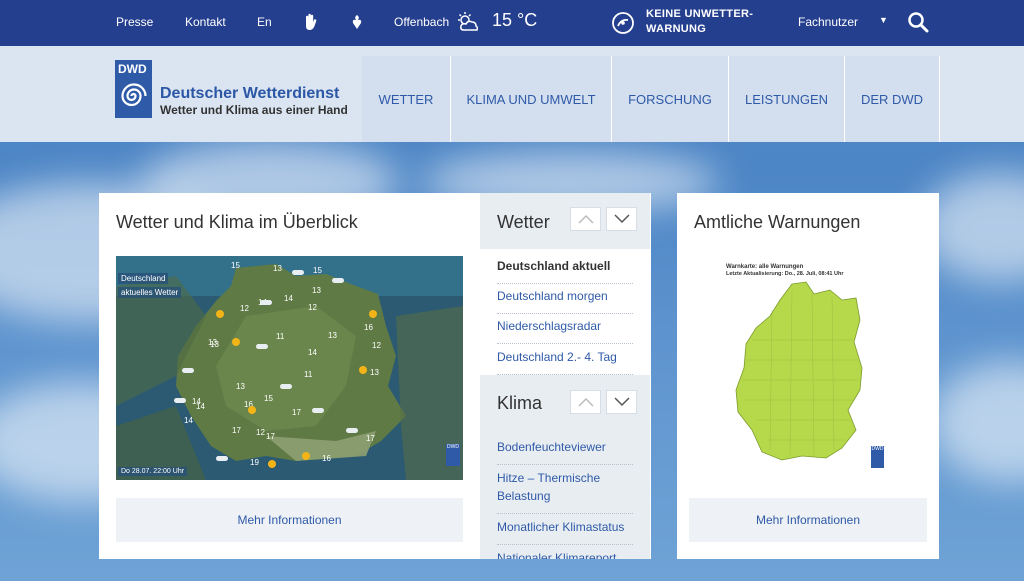 Image resolution: width=1024 pixels, height=581 pixels. I want to click on link-deutschland-2-4-tag: Deutschland 2.- 4. Tag, so click(565, 361).